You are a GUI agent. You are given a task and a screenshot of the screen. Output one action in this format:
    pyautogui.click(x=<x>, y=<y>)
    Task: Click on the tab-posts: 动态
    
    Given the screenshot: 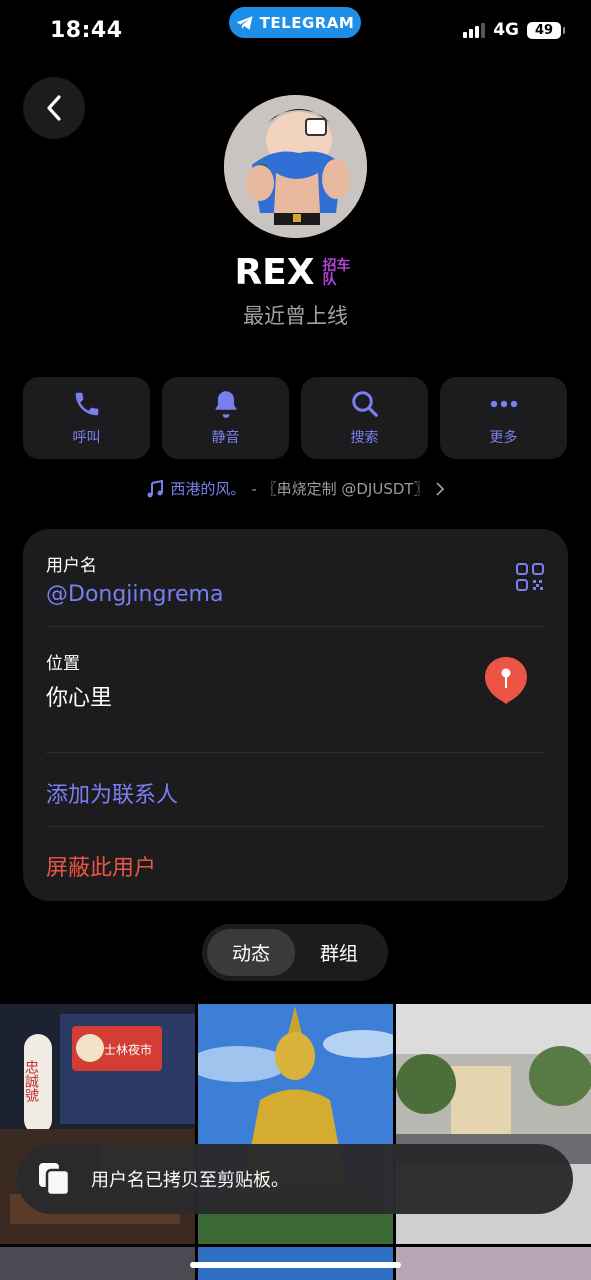 What is the action you would take?
    pyautogui.click(x=251, y=952)
    